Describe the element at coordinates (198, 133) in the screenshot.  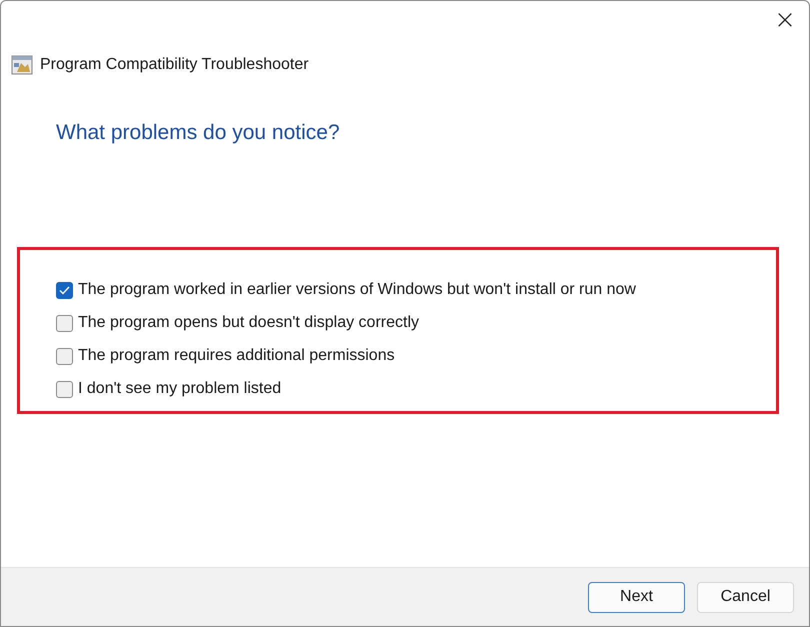
I see `page-heading: What problems do you notice?` at that location.